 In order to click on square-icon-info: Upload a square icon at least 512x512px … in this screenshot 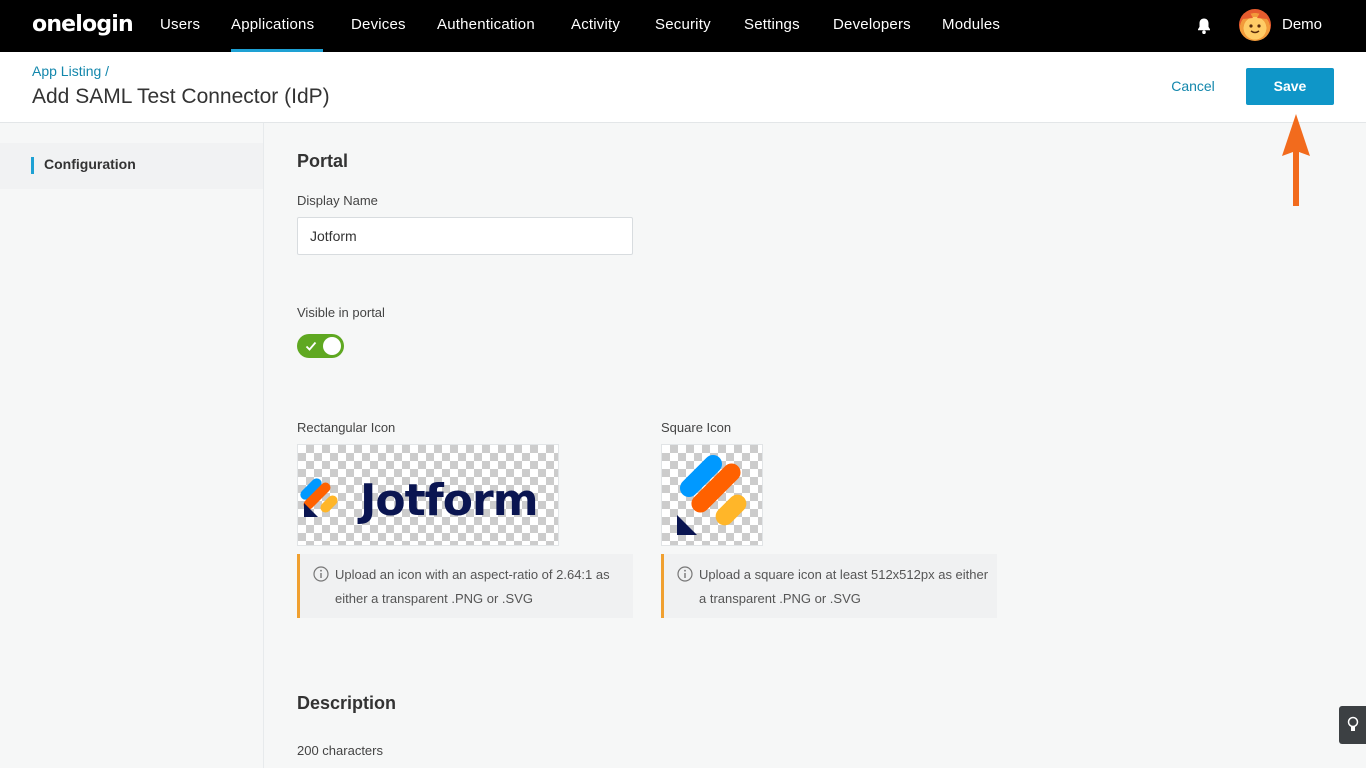, I will do `click(829, 586)`.